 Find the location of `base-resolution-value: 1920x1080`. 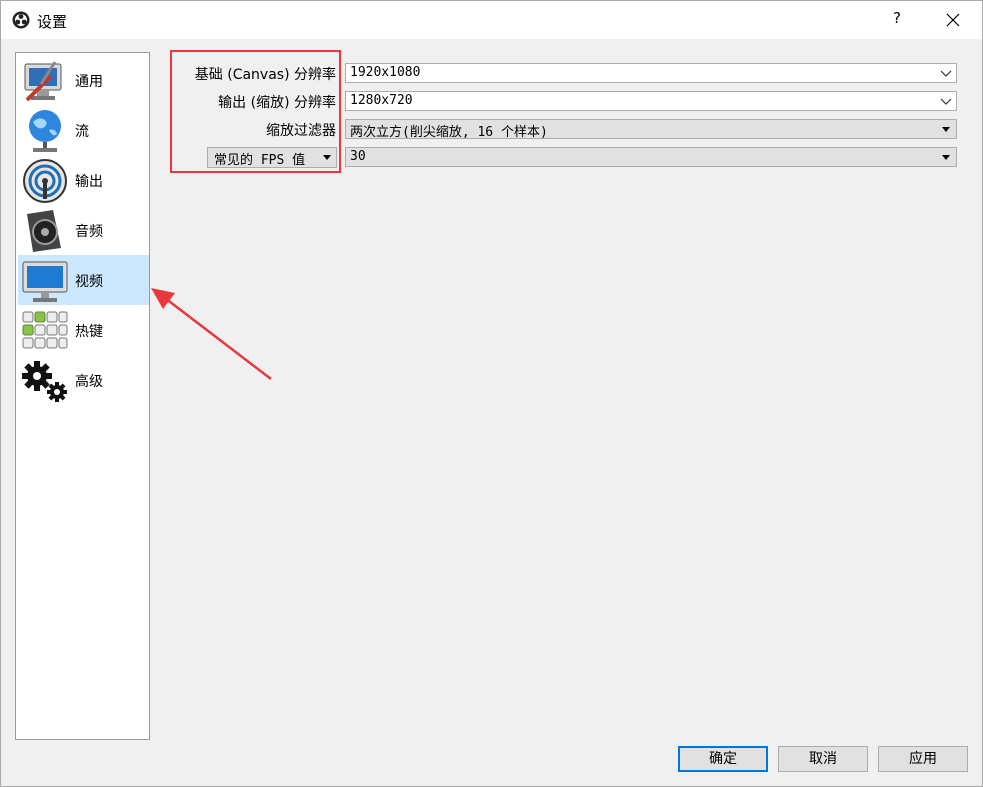

base-resolution-value: 1920x1080 is located at coordinates (385, 72).